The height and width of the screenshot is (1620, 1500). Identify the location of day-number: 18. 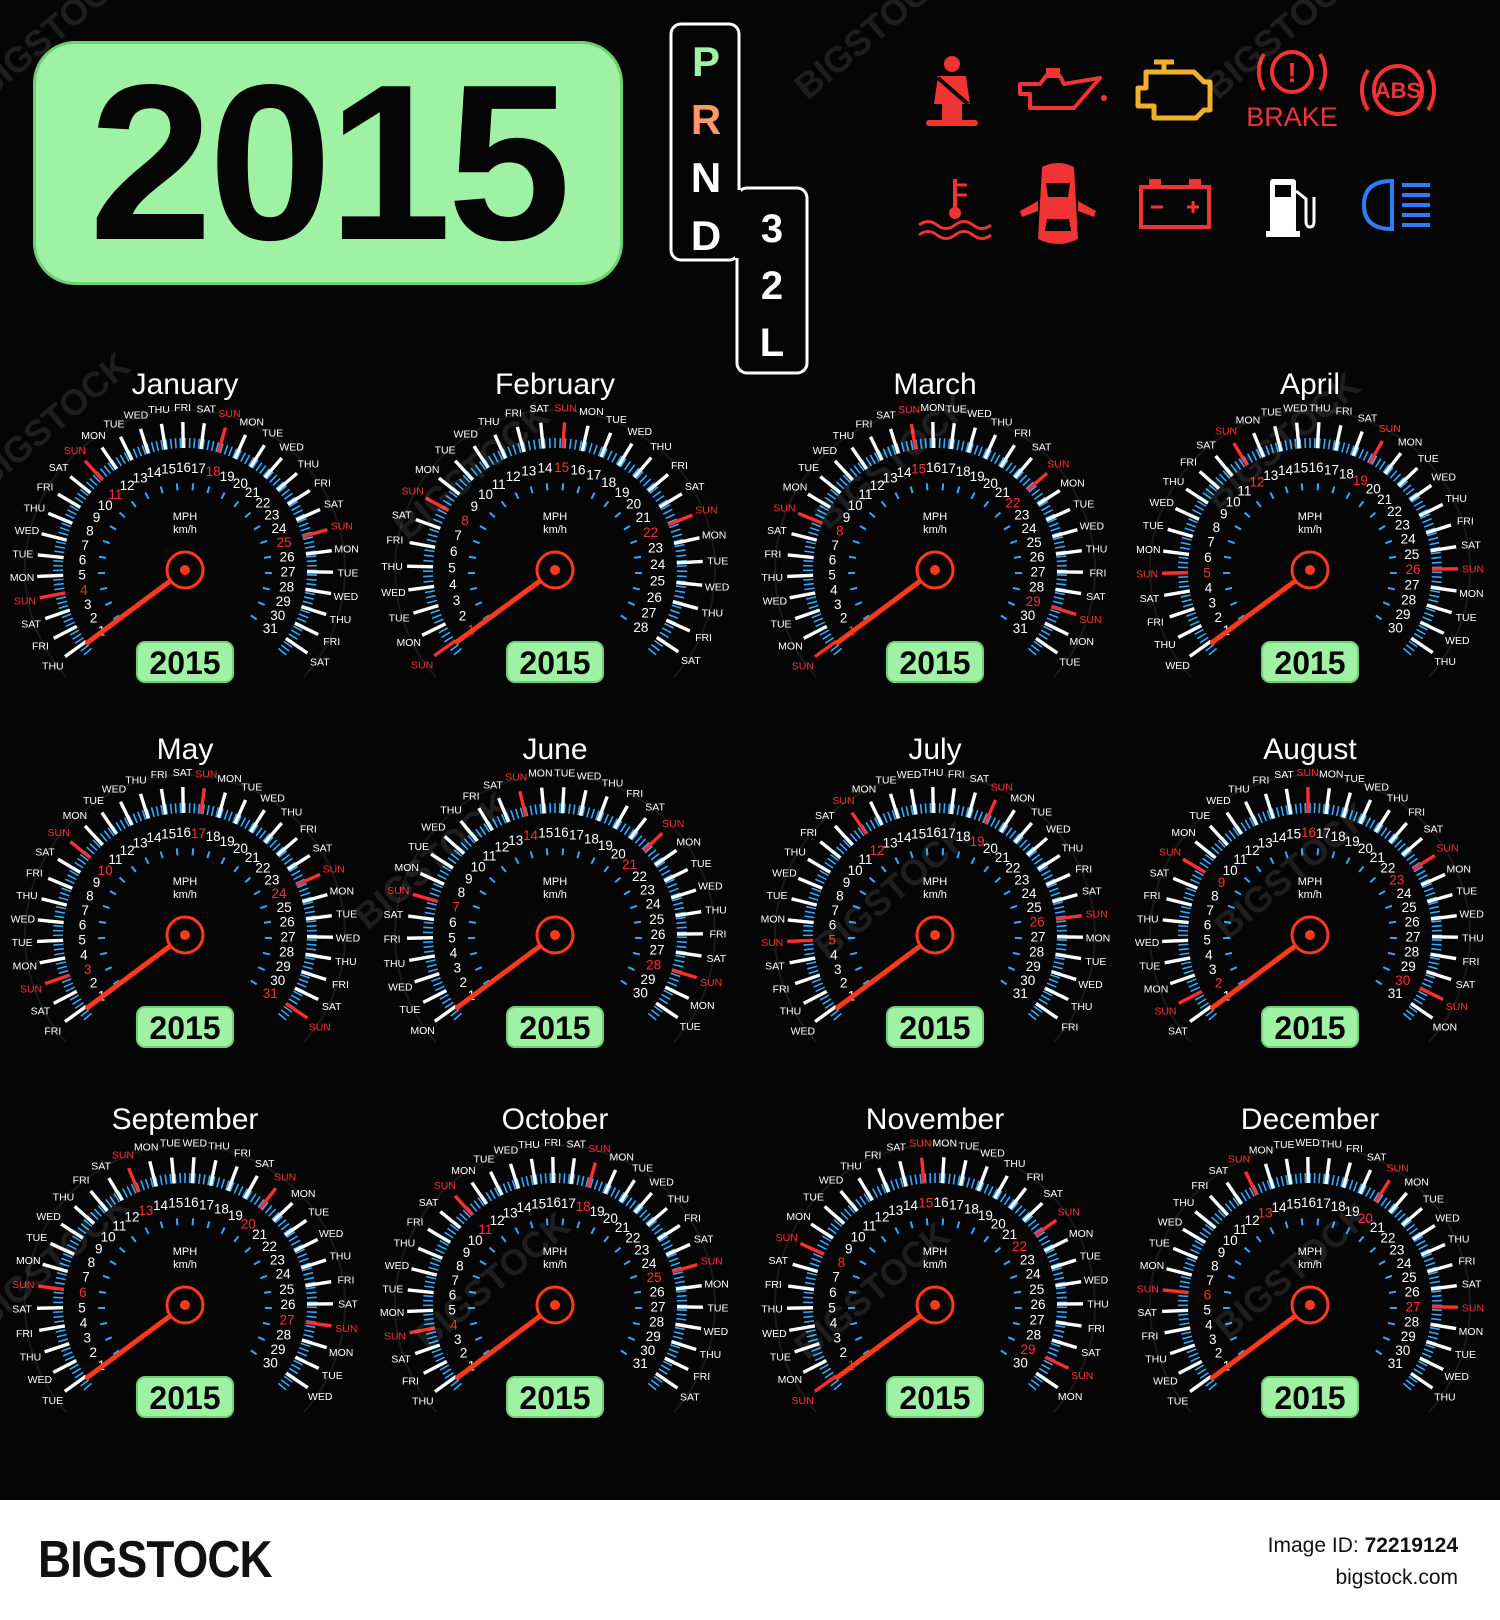
(963, 471).